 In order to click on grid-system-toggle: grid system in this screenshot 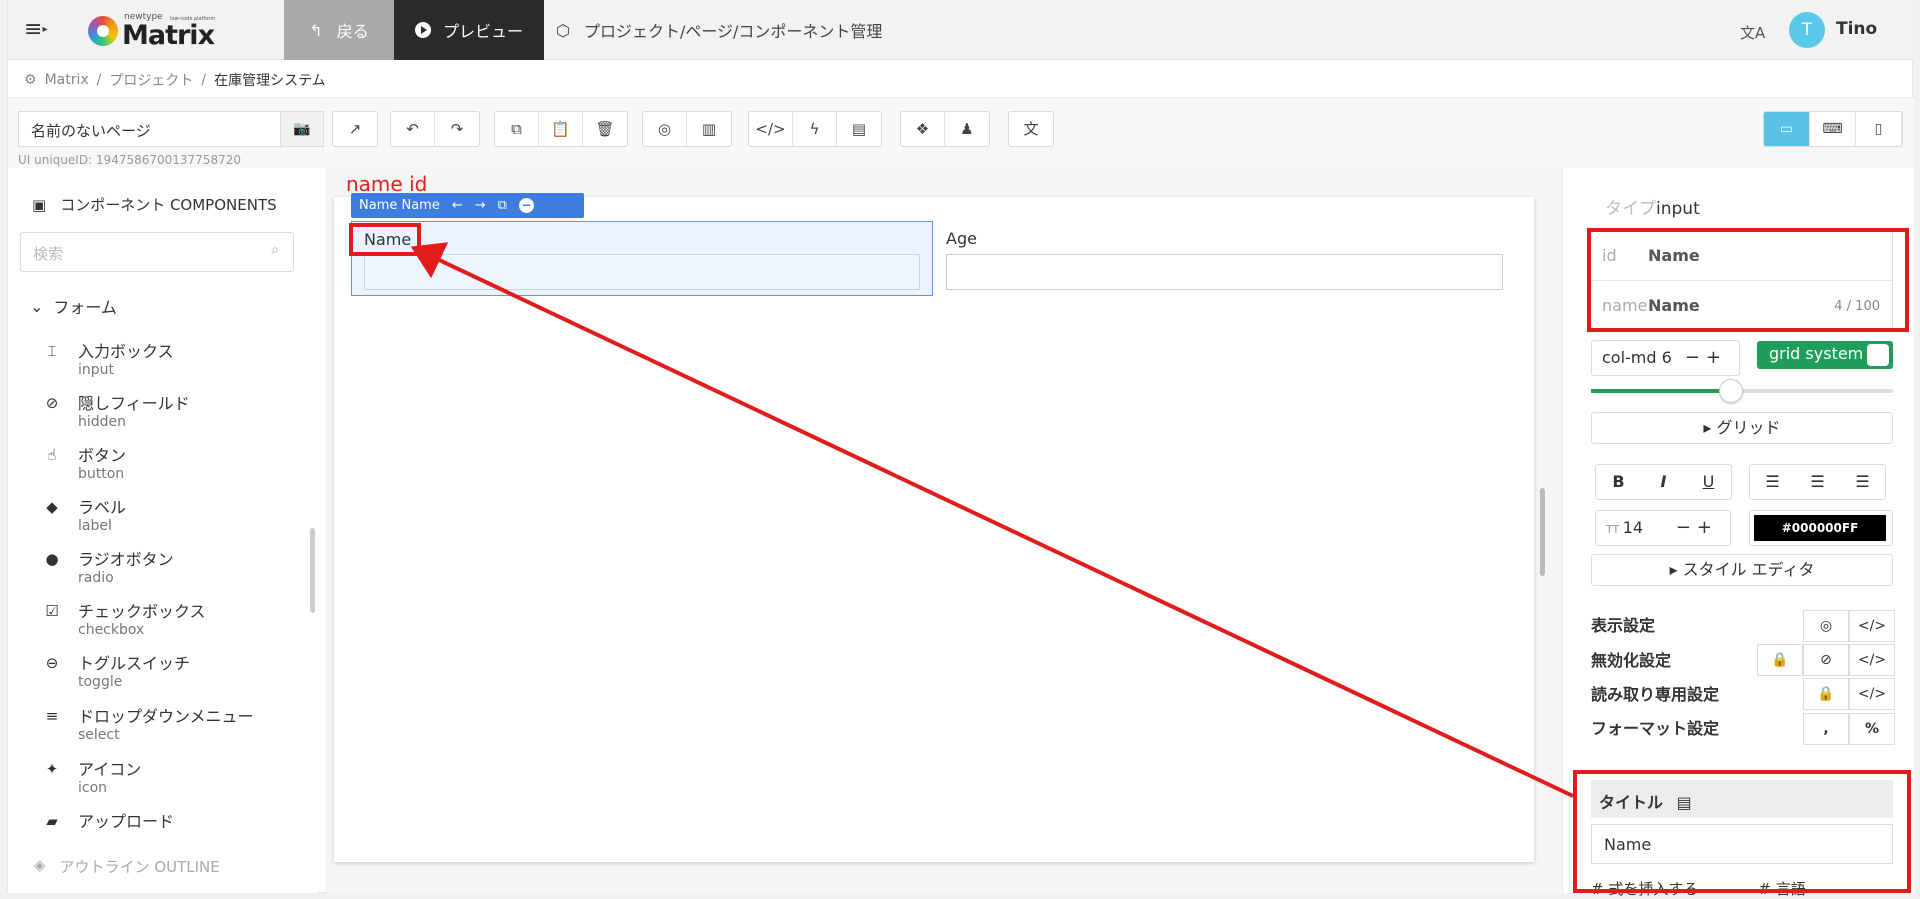, I will do `click(1825, 355)`.